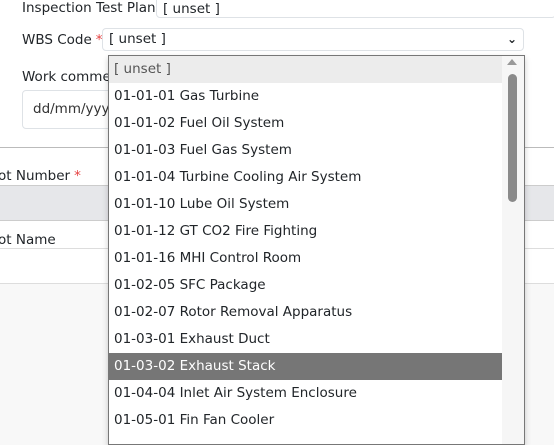 This screenshot has width=554, height=445. Describe the element at coordinates (191, 9) in the screenshot. I see `itp-value: [ unset ]` at that location.